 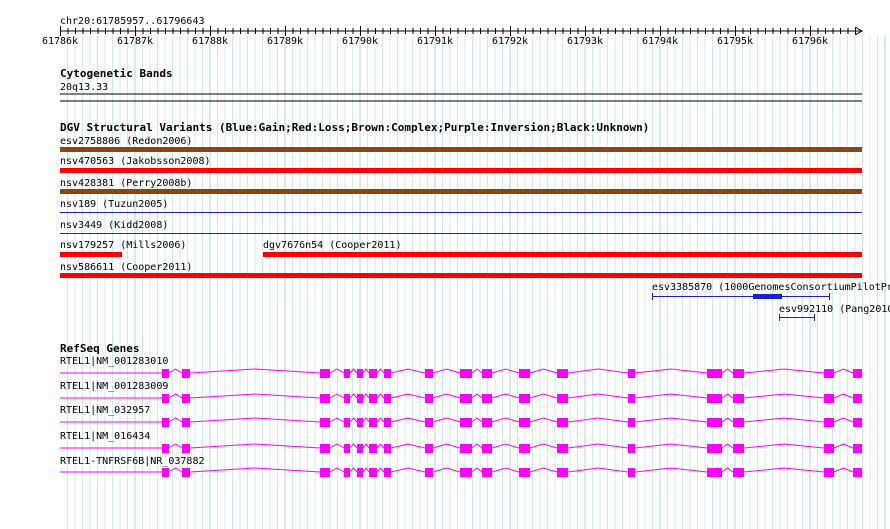 What do you see at coordinates (771, 291) in the screenshot?
I see `sv-feature: esv3385870 (1000GenomesConsortiumPilotPr` at bounding box center [771, 291].